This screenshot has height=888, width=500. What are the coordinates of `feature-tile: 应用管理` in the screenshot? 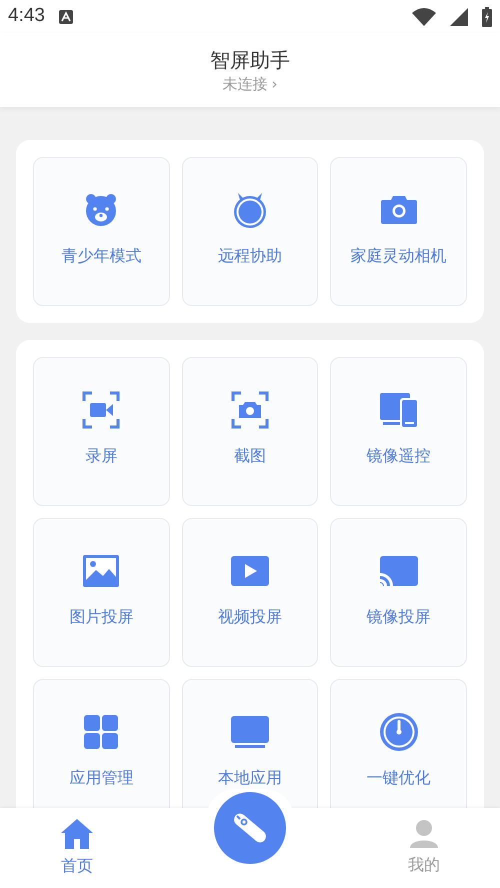 It's located at (101, 743).